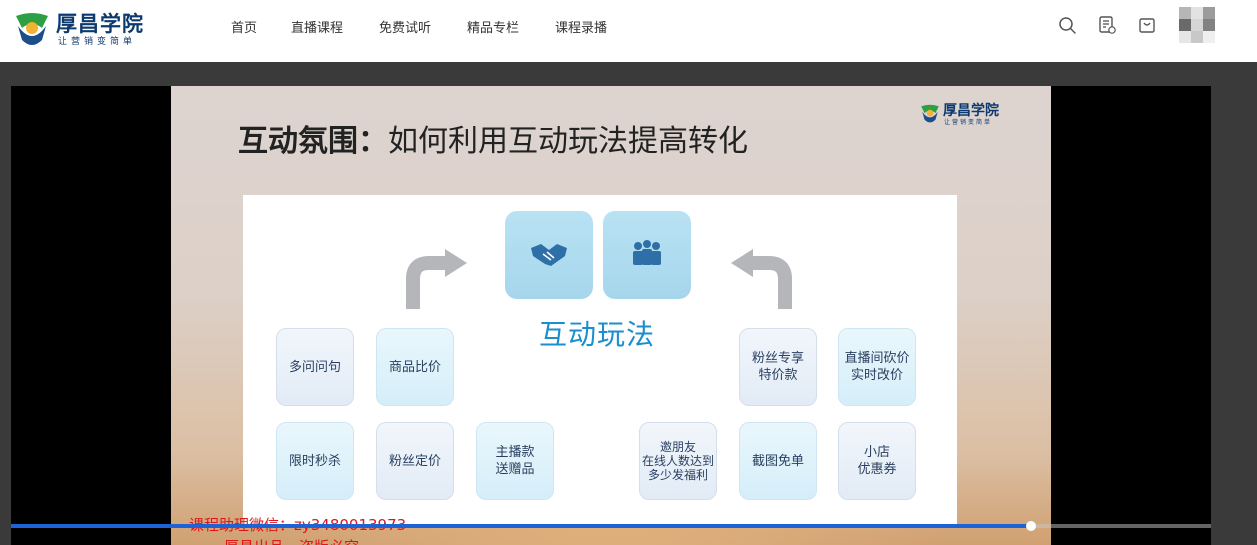 This screenshot has width=1257, height=545. I want to click on logo-mark-icon, so click(32, 29).